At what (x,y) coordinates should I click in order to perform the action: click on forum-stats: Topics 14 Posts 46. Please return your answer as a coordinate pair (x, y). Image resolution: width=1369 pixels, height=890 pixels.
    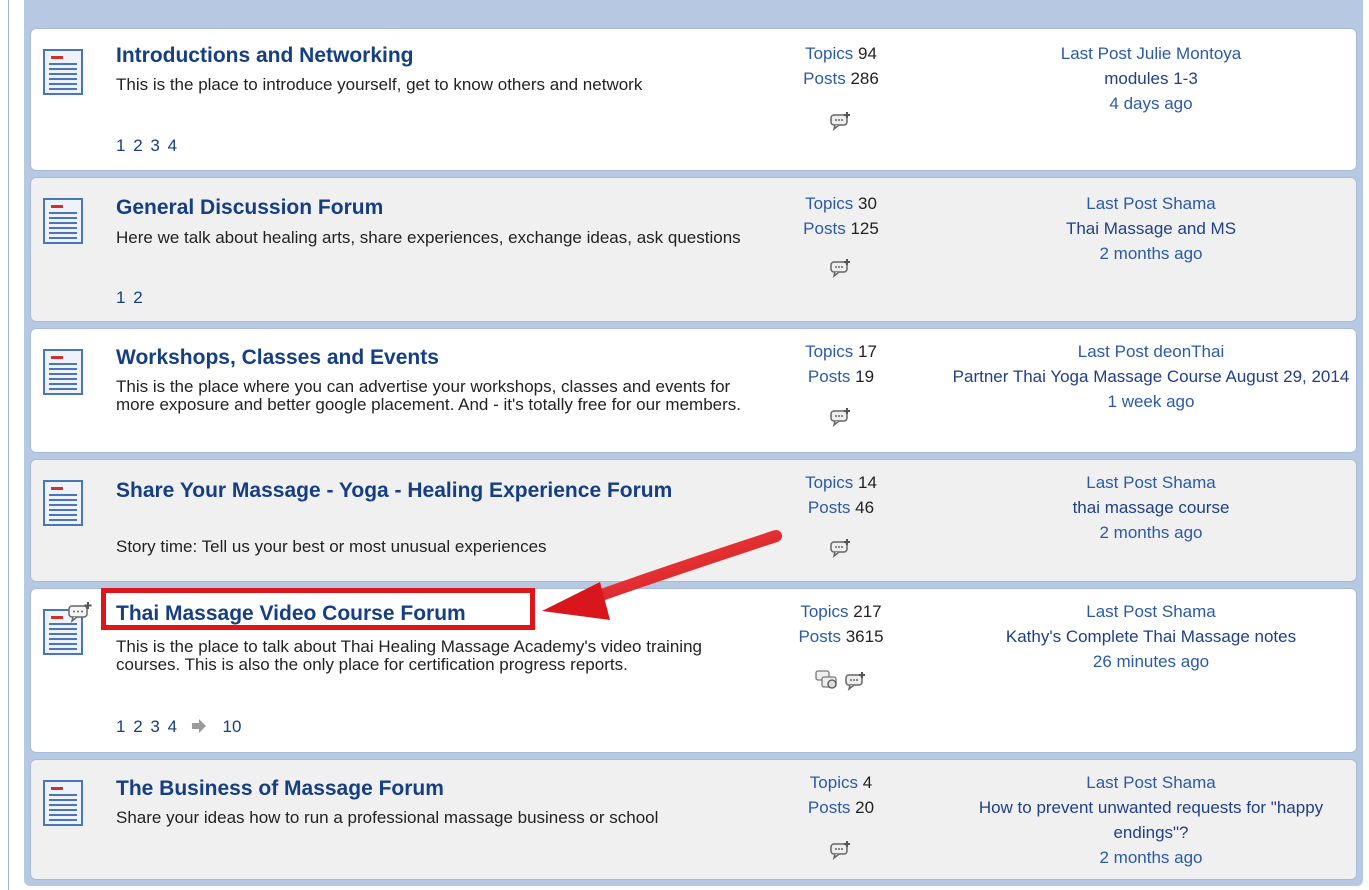
    Looking at the image, I should click on (841, 495).